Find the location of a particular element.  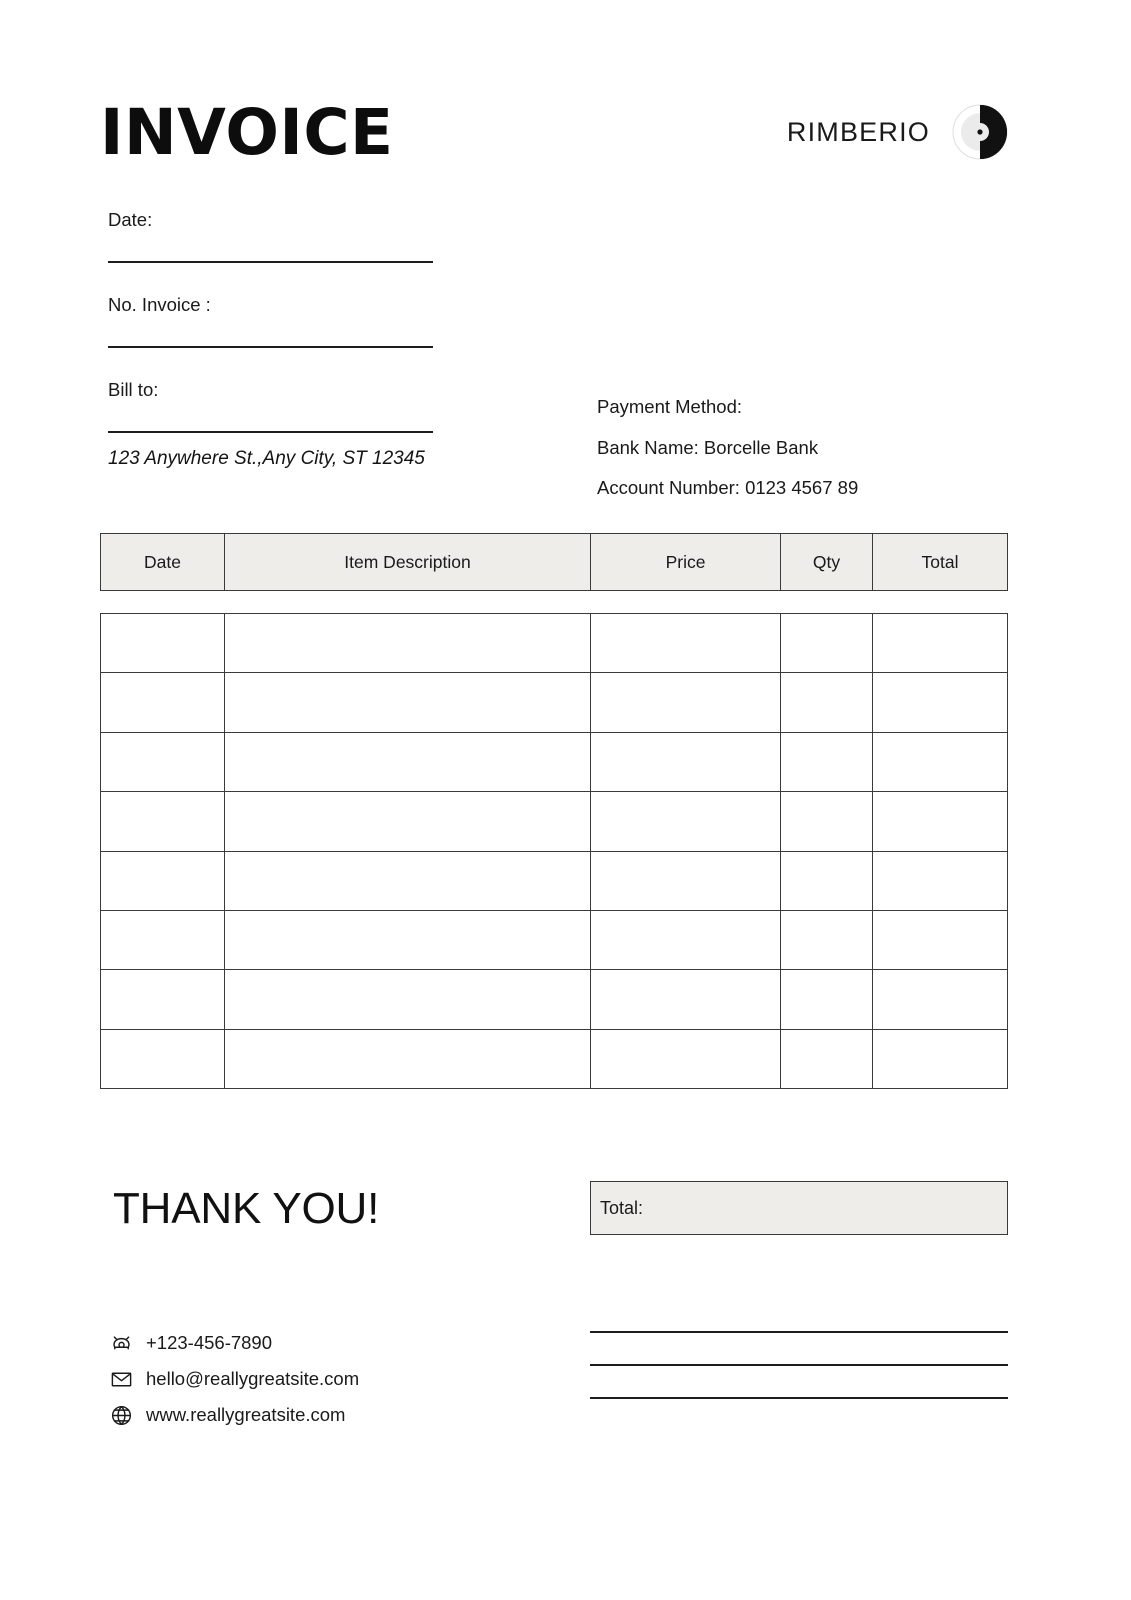

payment-method-heading: Payment Method: is located at coordinates (669, 406).